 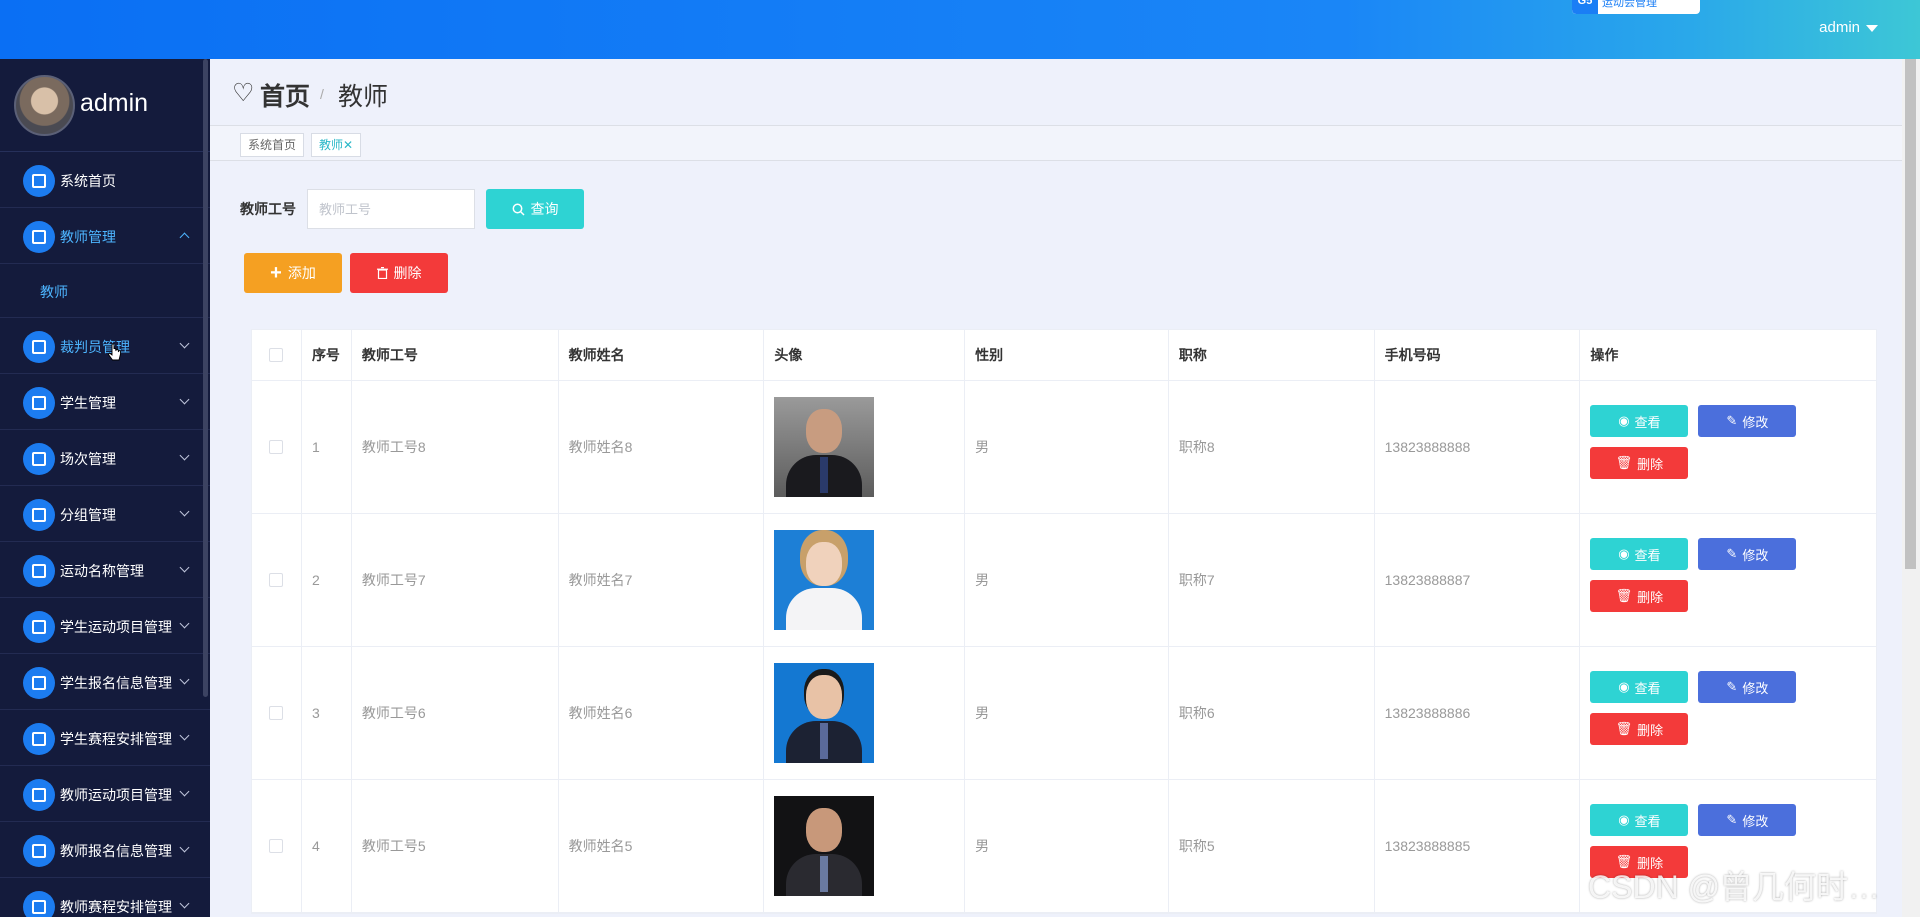 What do you see at coordinates (44, 105) in the screenshot?
I see `avatar` at bounding box center [44, 105].